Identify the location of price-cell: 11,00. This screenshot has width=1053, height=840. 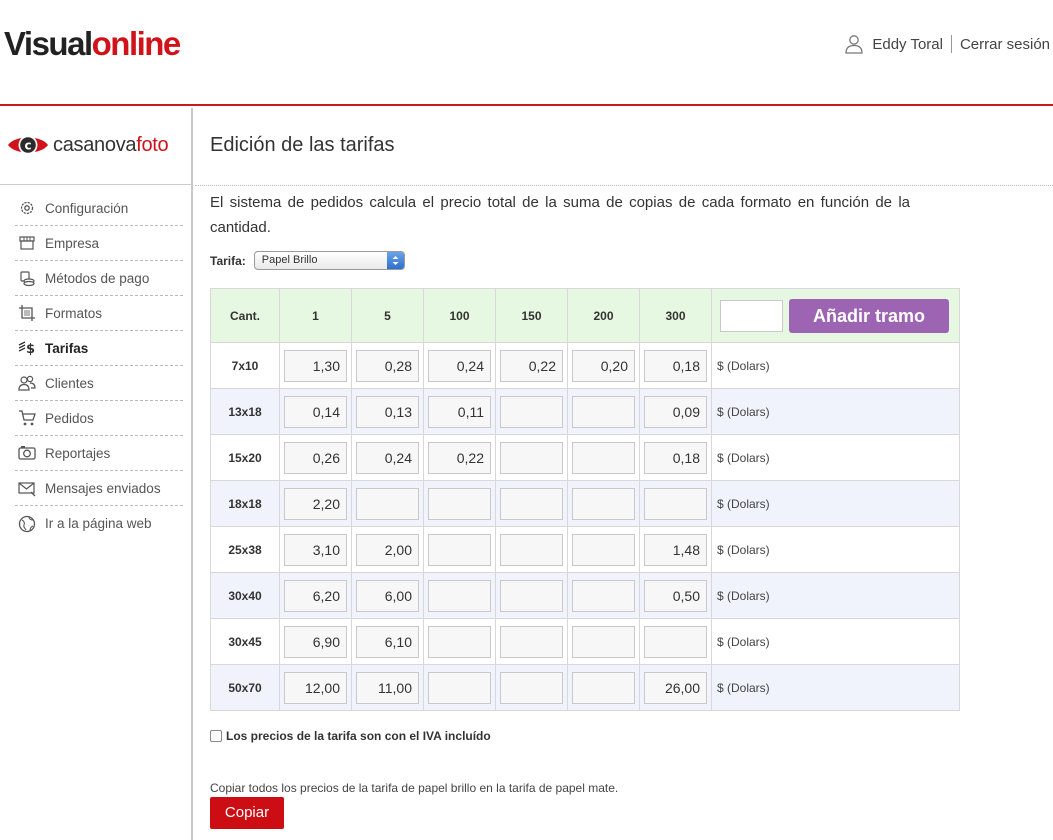
(387, 687).